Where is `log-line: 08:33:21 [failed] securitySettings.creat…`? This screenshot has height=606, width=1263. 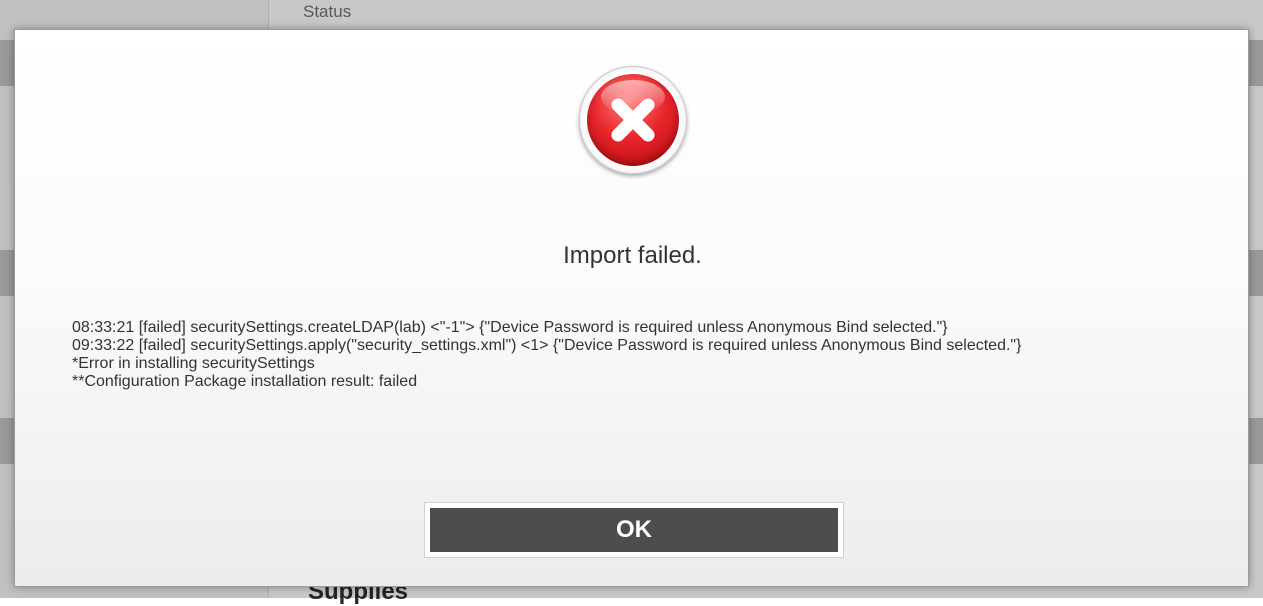
log-line: 08:33:21 [failed] securitySettings.creat… is located at coordinates (510, 327).